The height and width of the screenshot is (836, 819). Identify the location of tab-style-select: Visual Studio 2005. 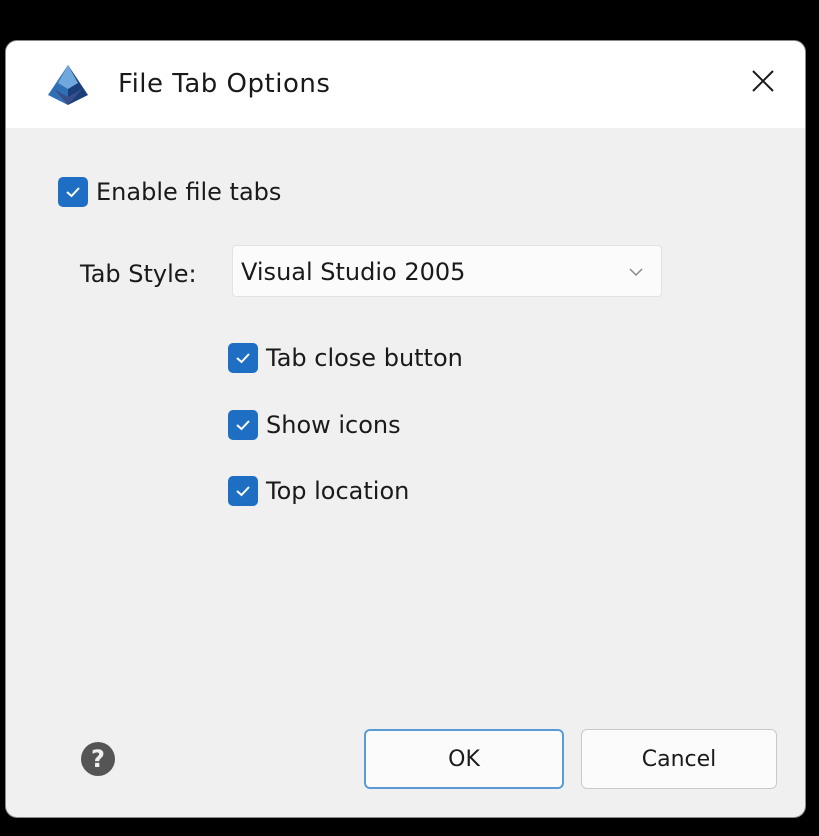
(447, 271).